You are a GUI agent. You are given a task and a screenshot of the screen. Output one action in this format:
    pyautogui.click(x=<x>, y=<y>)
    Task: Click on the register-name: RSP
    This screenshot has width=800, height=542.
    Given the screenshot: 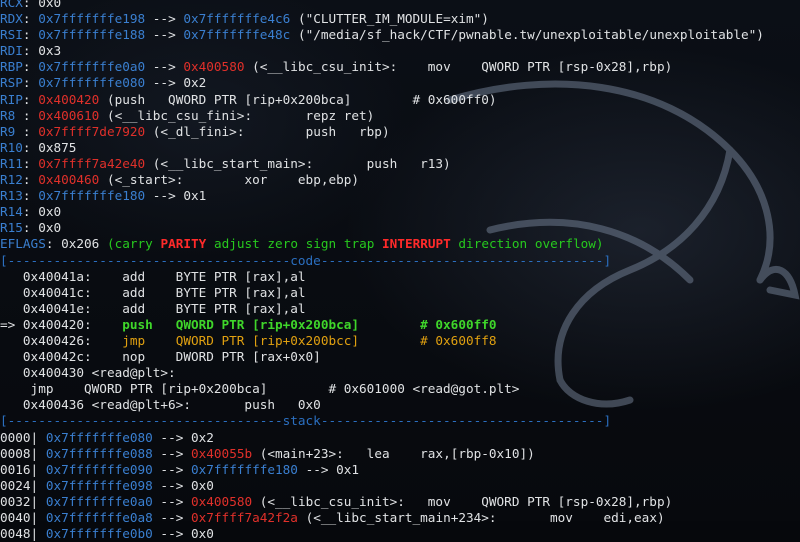 What is the action you would take?
    pyautogui.click(x=11, y=83)
    